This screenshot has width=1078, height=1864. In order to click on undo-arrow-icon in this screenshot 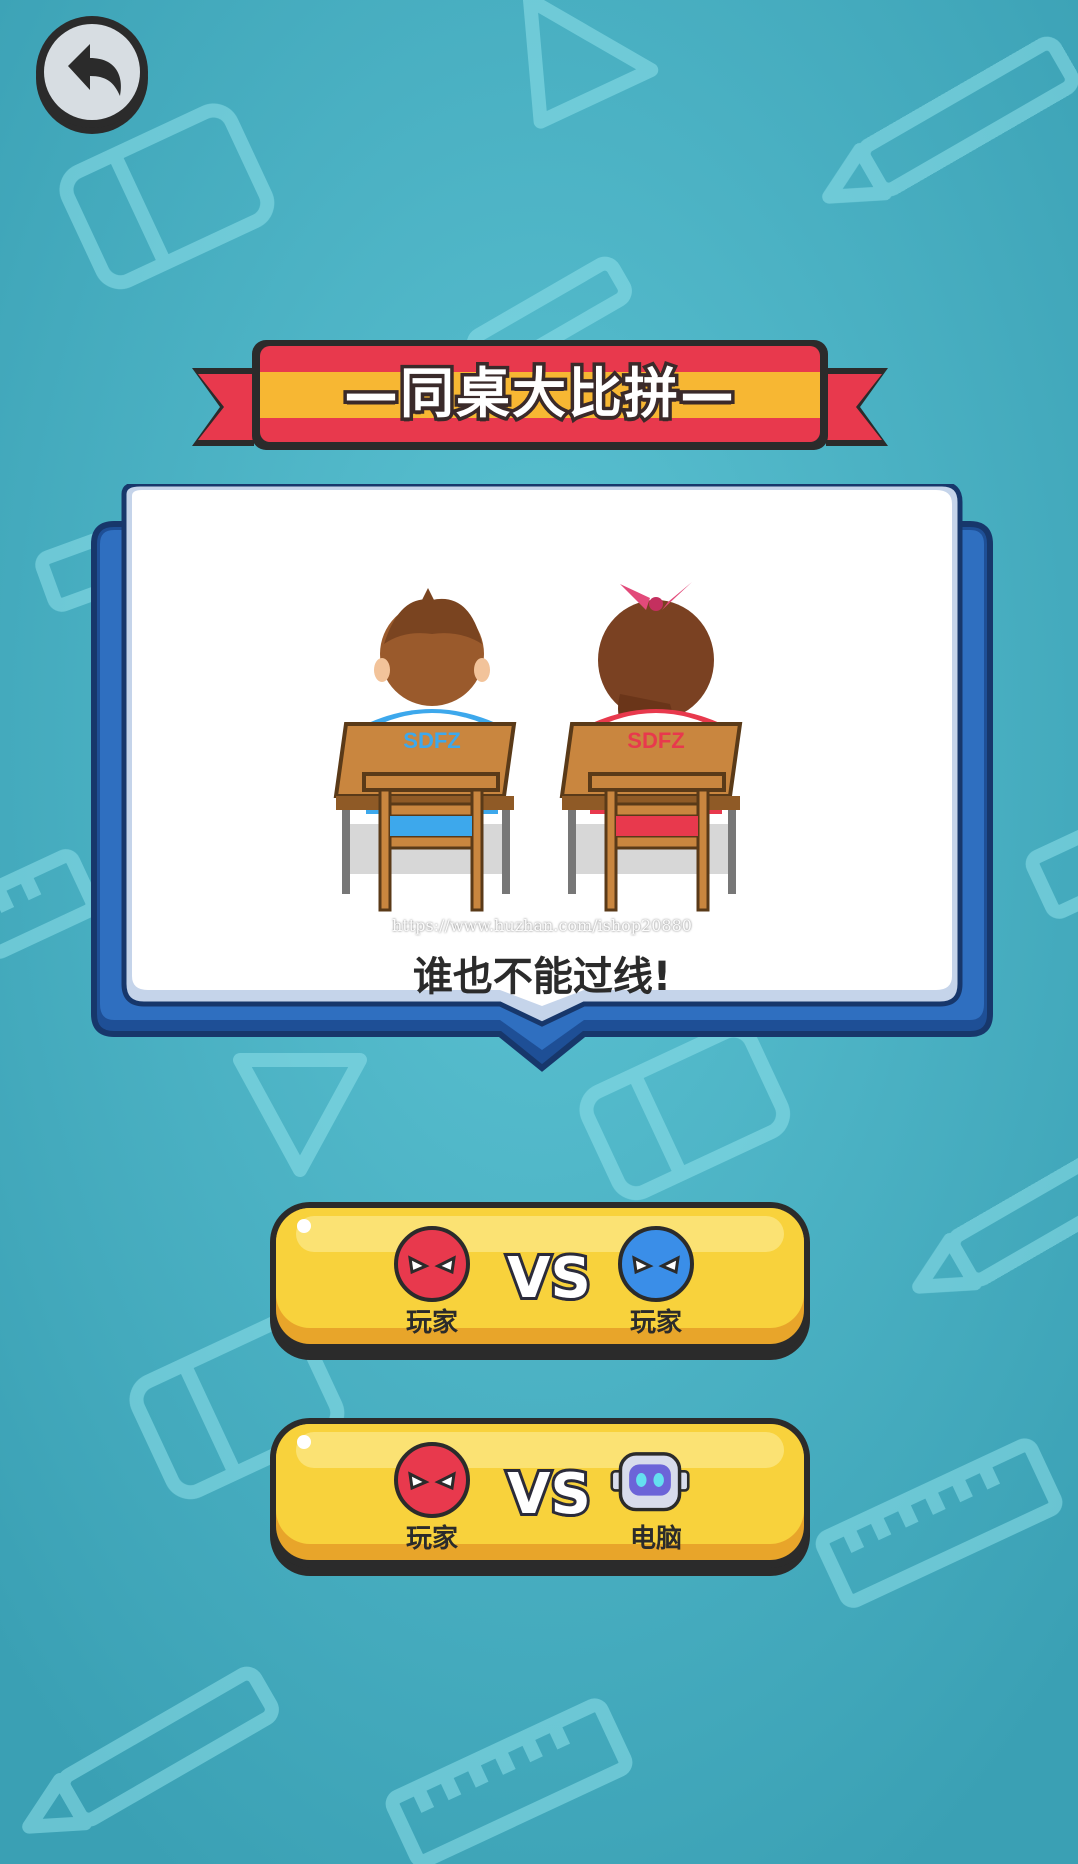, I will do `click(92, 75)`.